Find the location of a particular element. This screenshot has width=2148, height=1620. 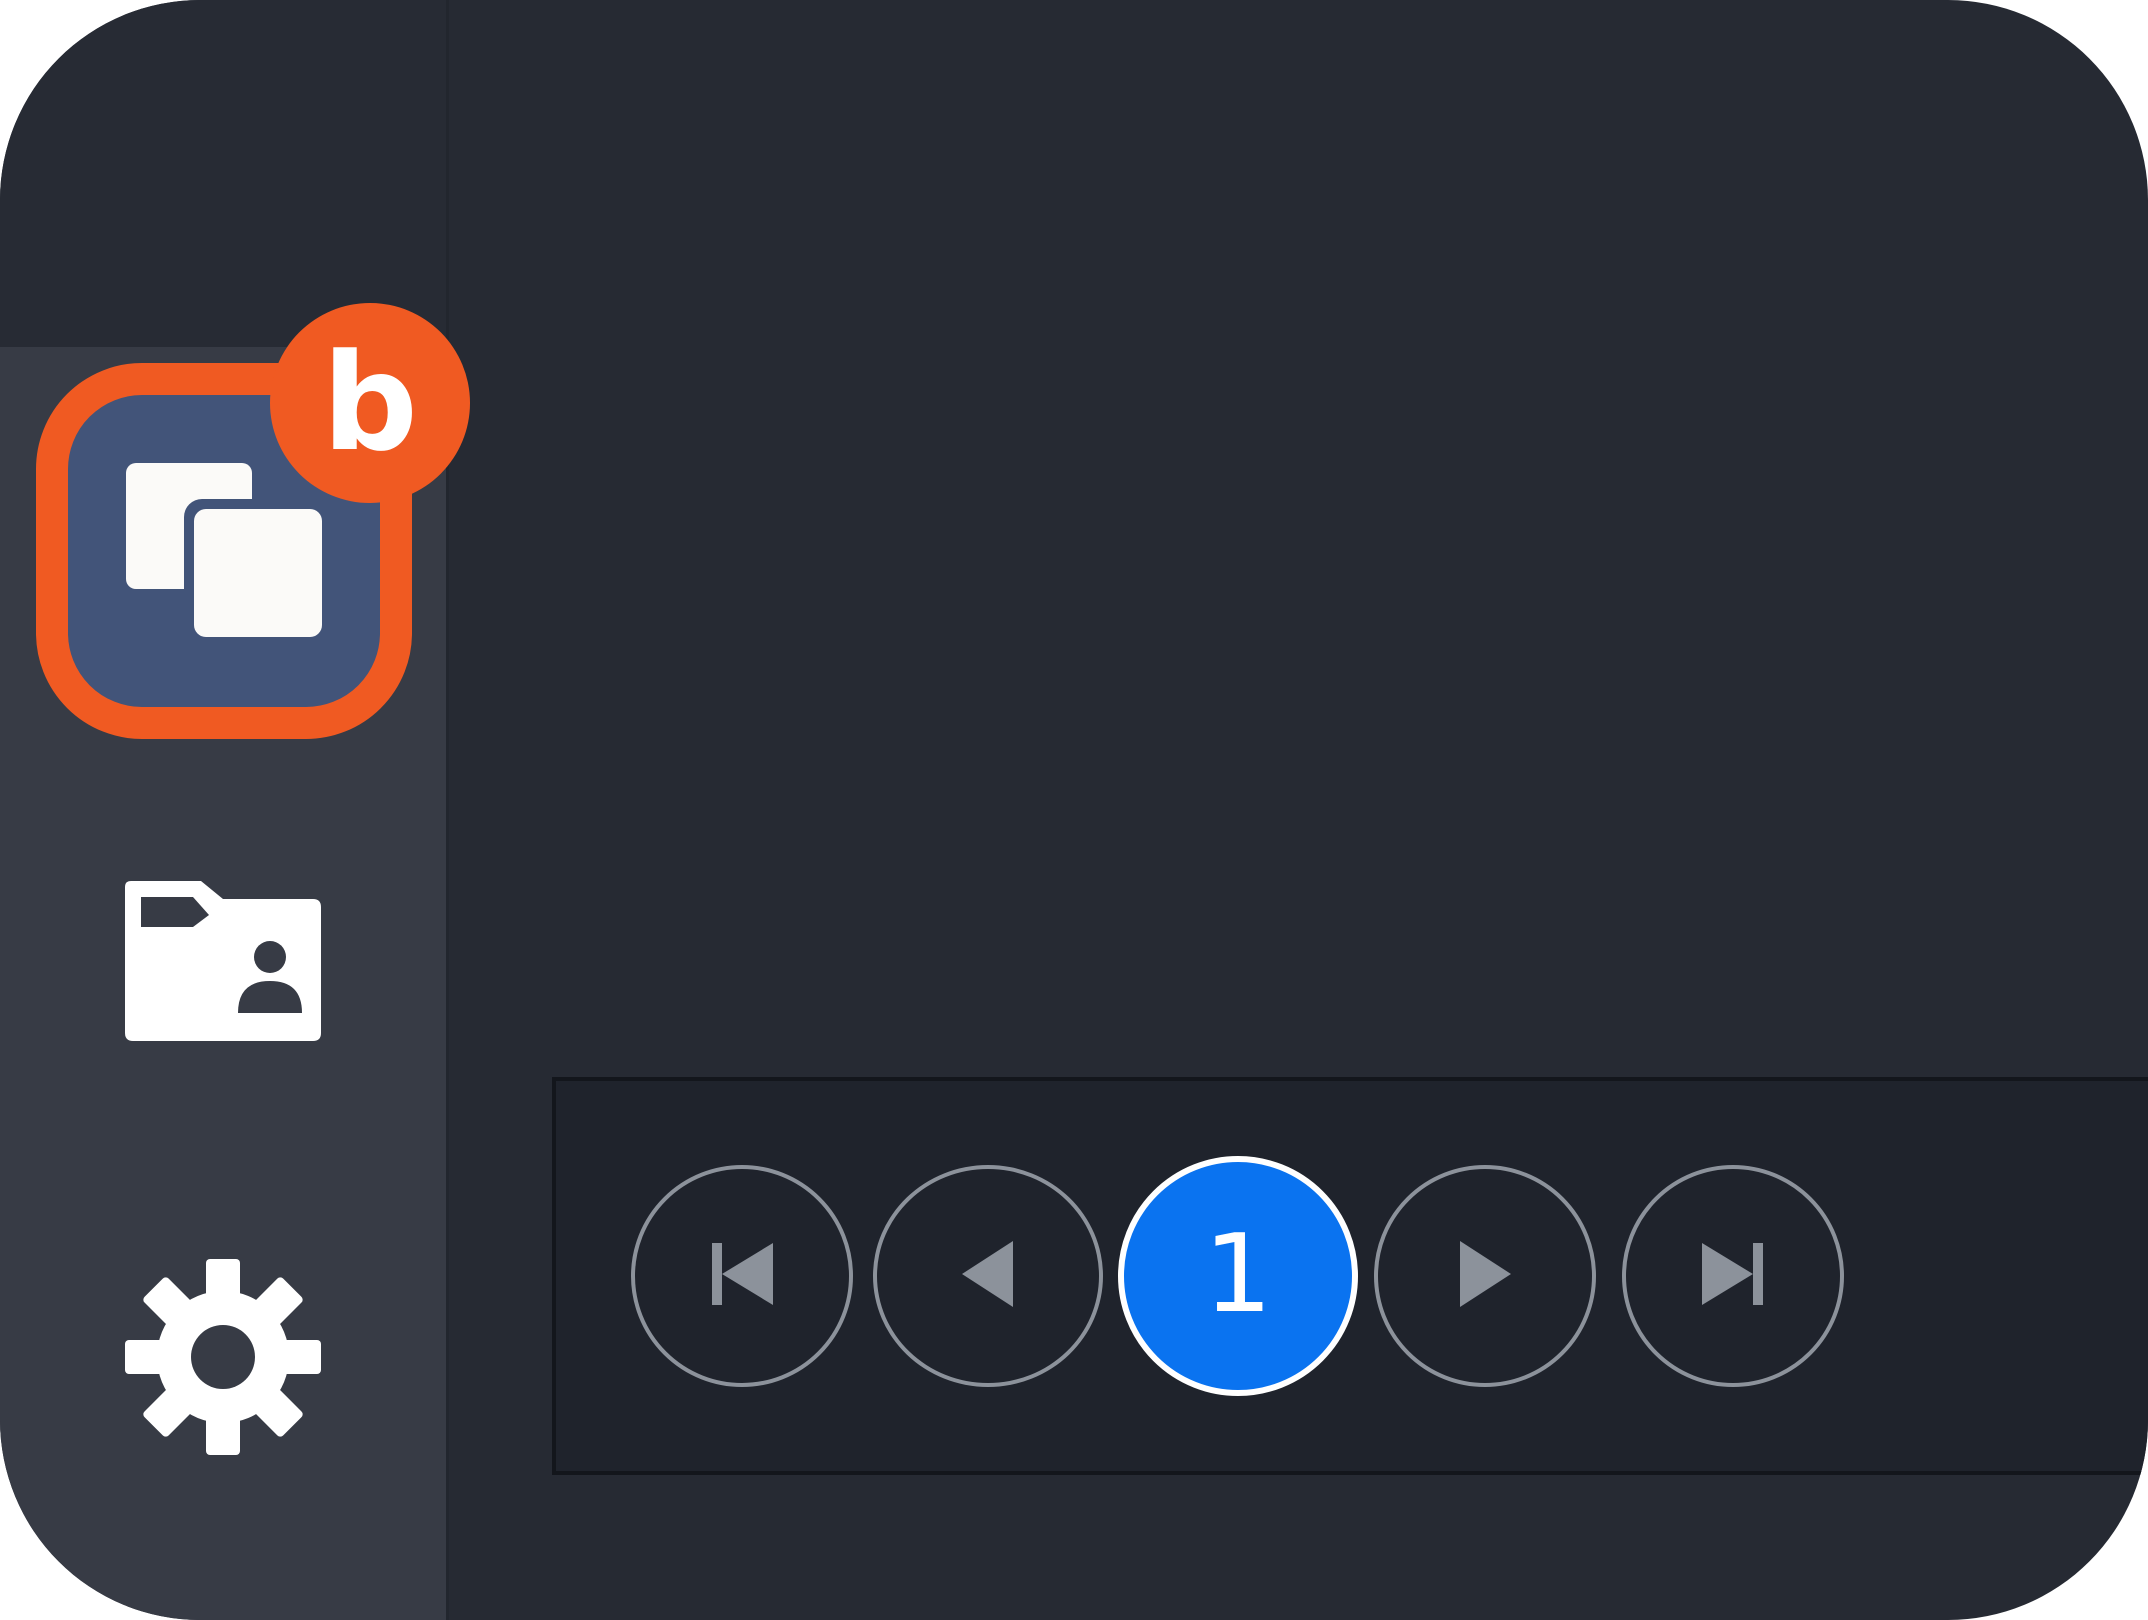

next-page-button is located at coordinates (1485, 1276).